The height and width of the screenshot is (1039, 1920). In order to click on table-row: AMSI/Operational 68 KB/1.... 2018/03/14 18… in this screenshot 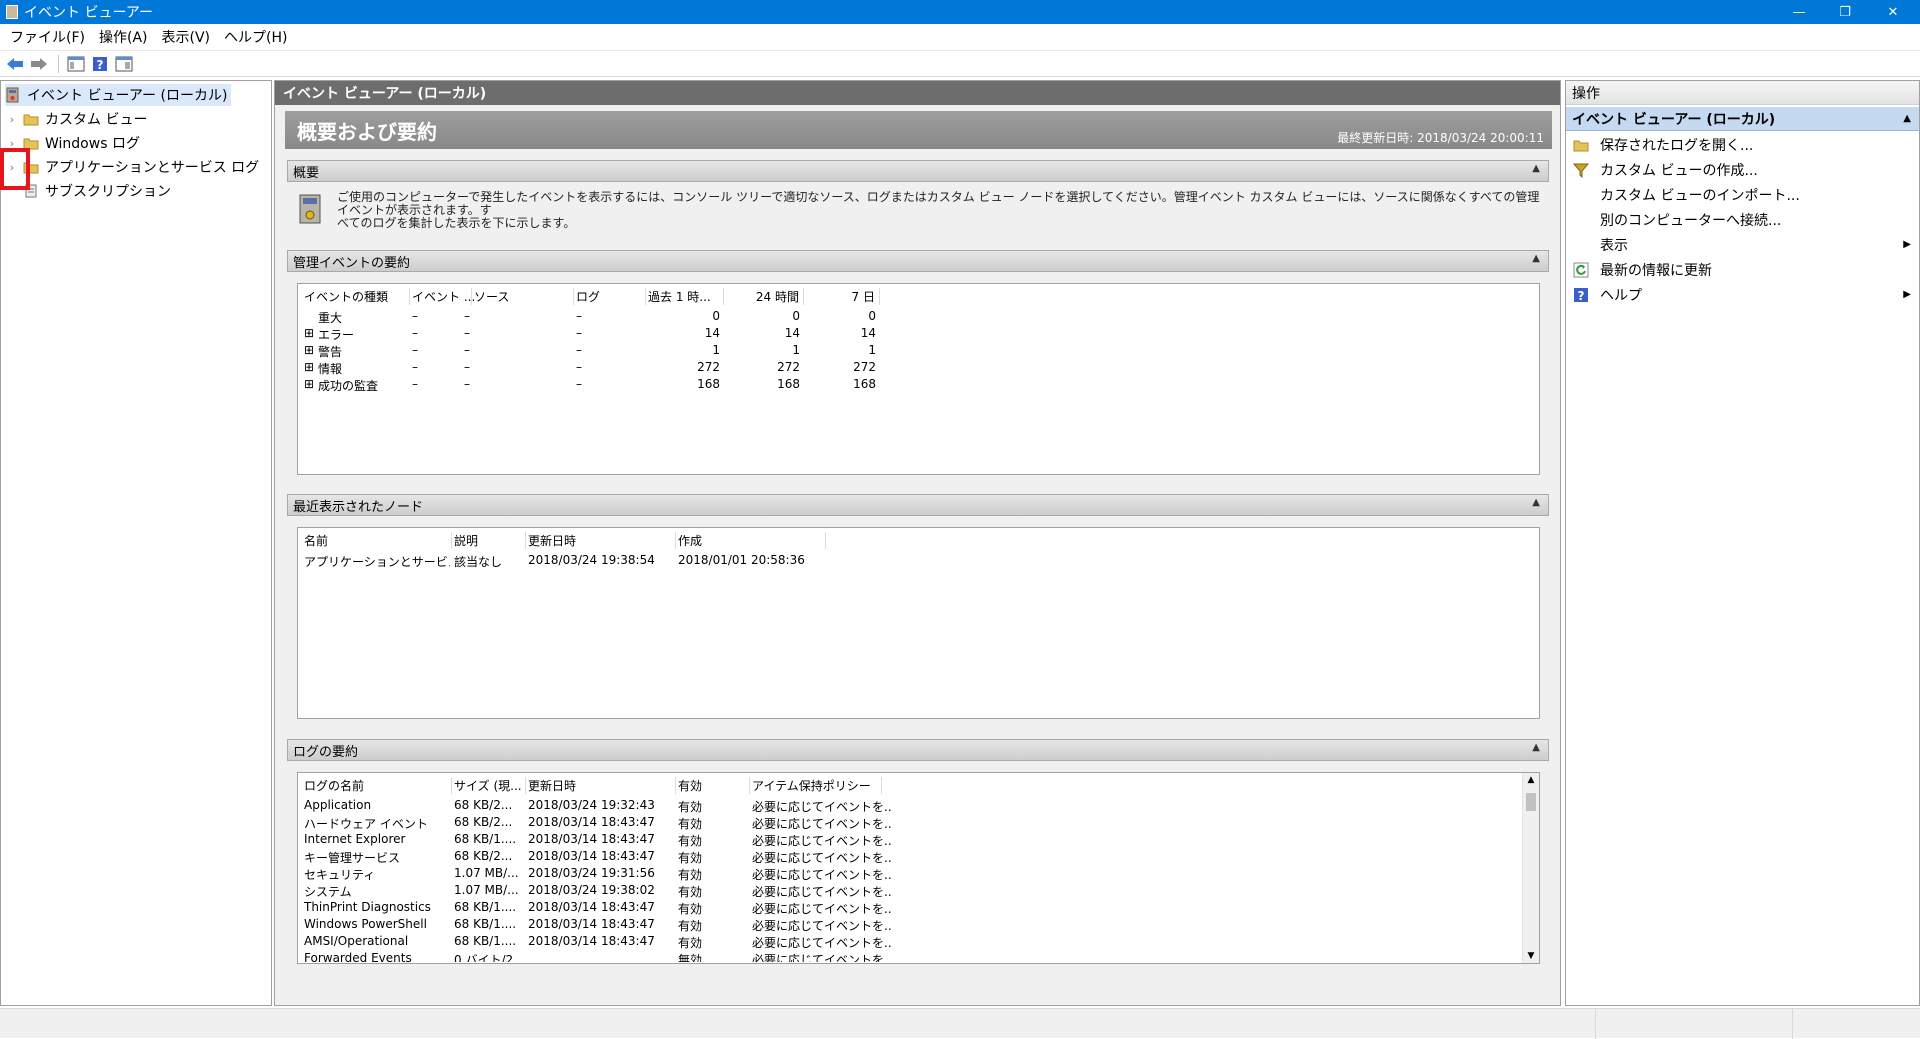, I will do `click(604, 942)`.